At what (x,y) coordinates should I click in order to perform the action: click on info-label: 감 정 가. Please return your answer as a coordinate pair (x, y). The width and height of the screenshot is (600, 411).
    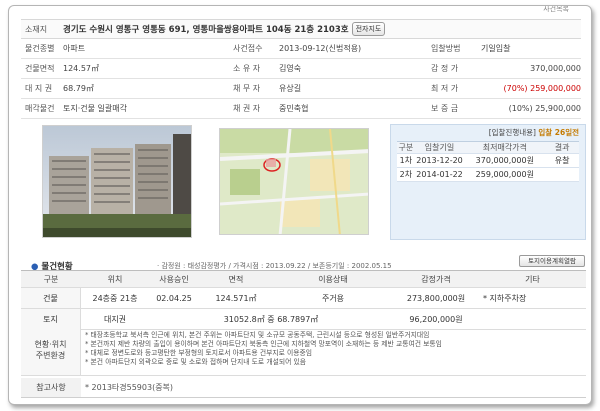
    Looking at the image, I should click on (445, 68).